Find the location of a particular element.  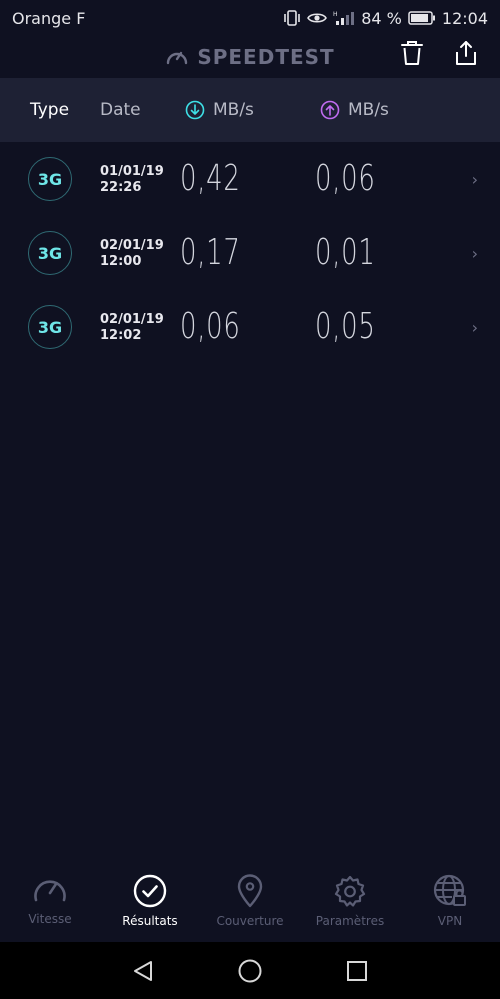

nav-item-vpn: VPN is located at coordinates (450, 902).